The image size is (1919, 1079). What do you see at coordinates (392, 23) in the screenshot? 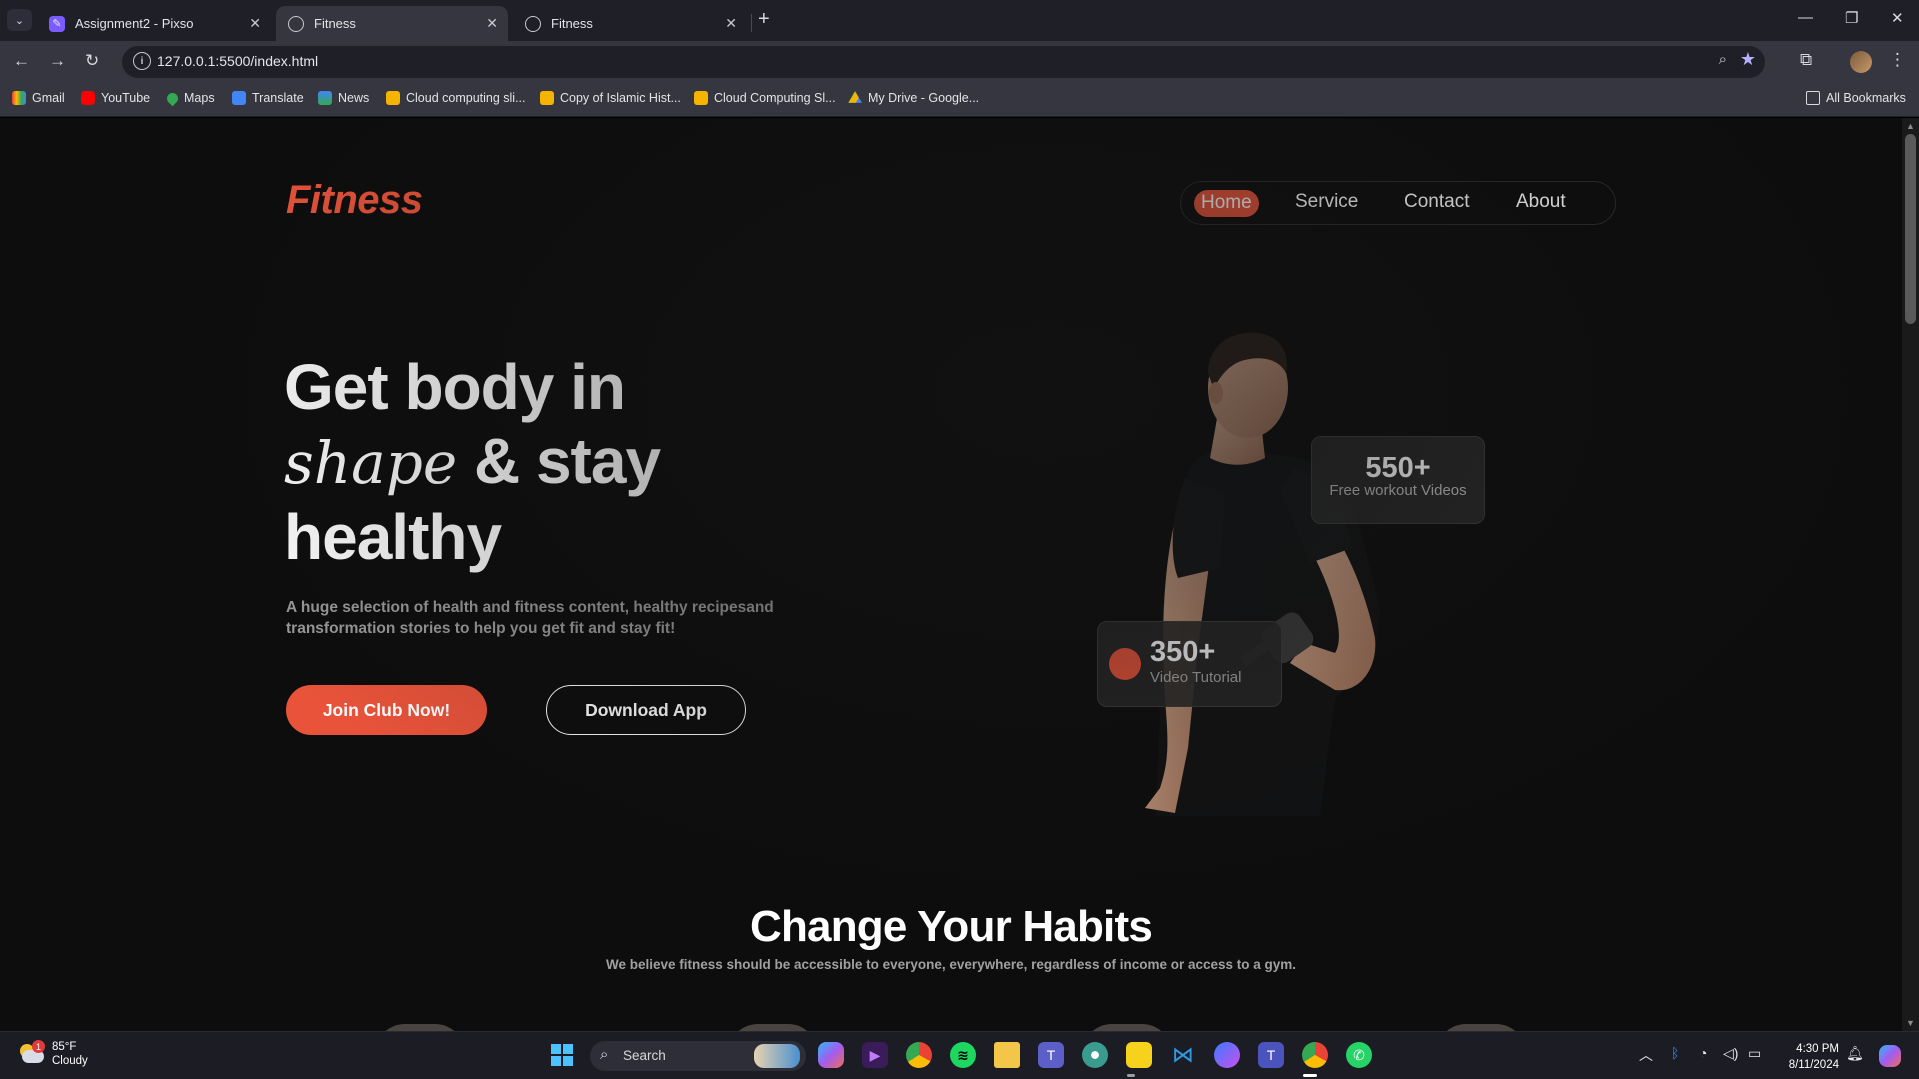
I see `tab-fitness-active: Fitness ✕` at bounding box center [392, 23].